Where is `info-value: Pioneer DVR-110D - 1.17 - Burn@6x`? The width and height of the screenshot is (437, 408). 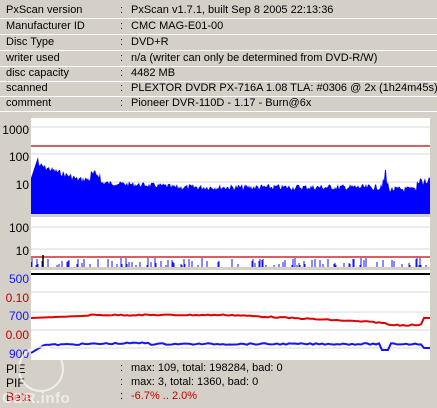
info-value: Pioneer DVR-110D - 1.17 - Burn@6x is located at coordinates (221, 103).